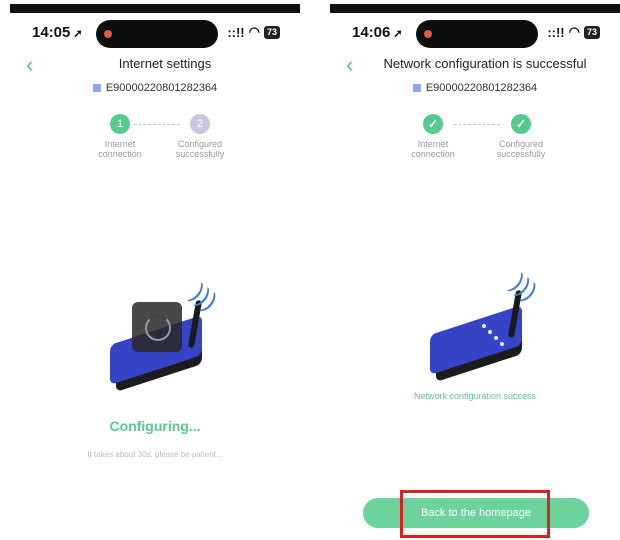  What do you see at coordinates (433, 136) in the screenshot?
I see `step-internet-connection: ✓ Internet connection` at bounding box center [433, 136].